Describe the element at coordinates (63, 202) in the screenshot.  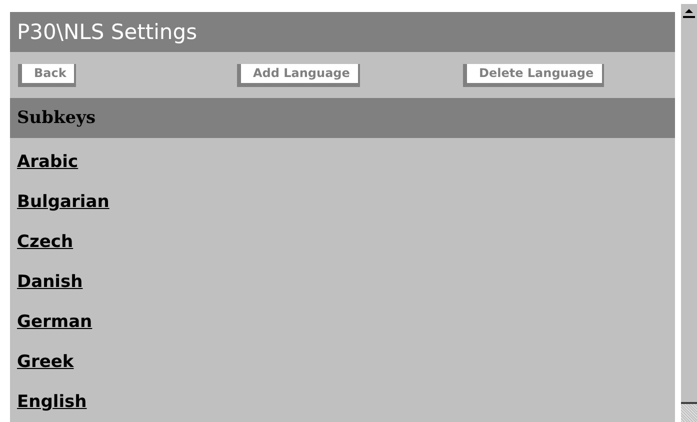
I see `subkey-link: Bulgarian` at that location.